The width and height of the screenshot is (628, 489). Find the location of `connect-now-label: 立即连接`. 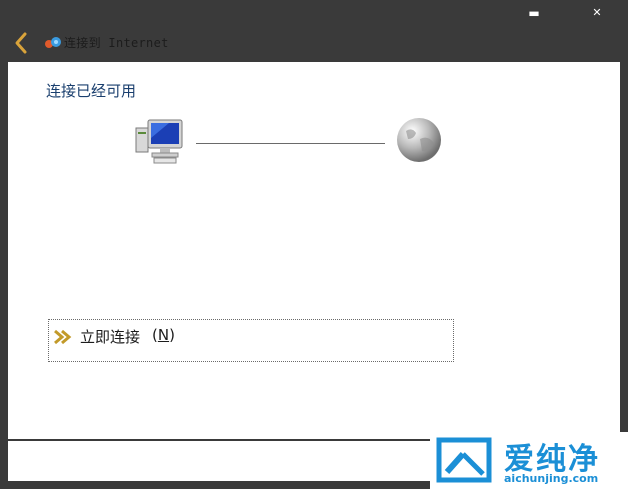

connect-now-label: 立即连接 is located at coordinates (110, 337).